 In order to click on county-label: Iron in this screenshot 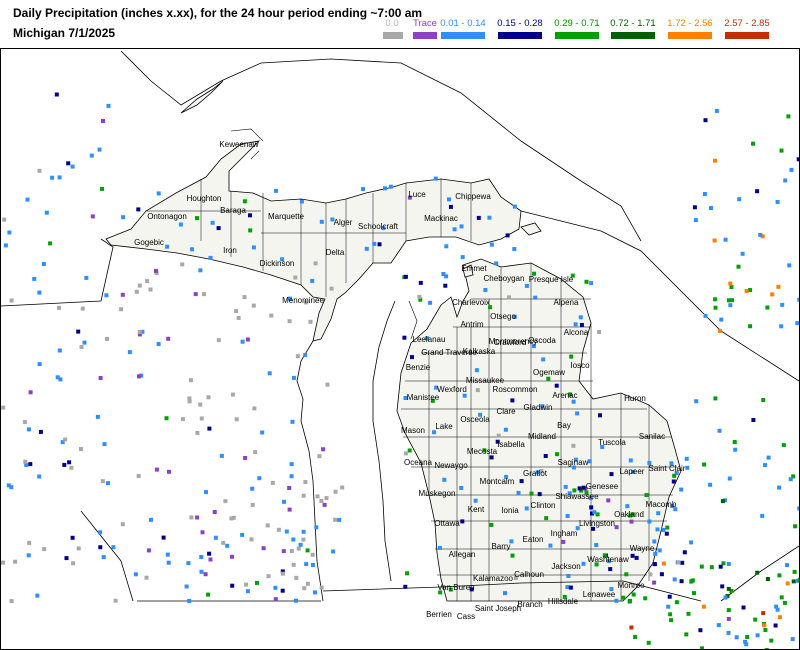, I will do `click(230, 250)`.